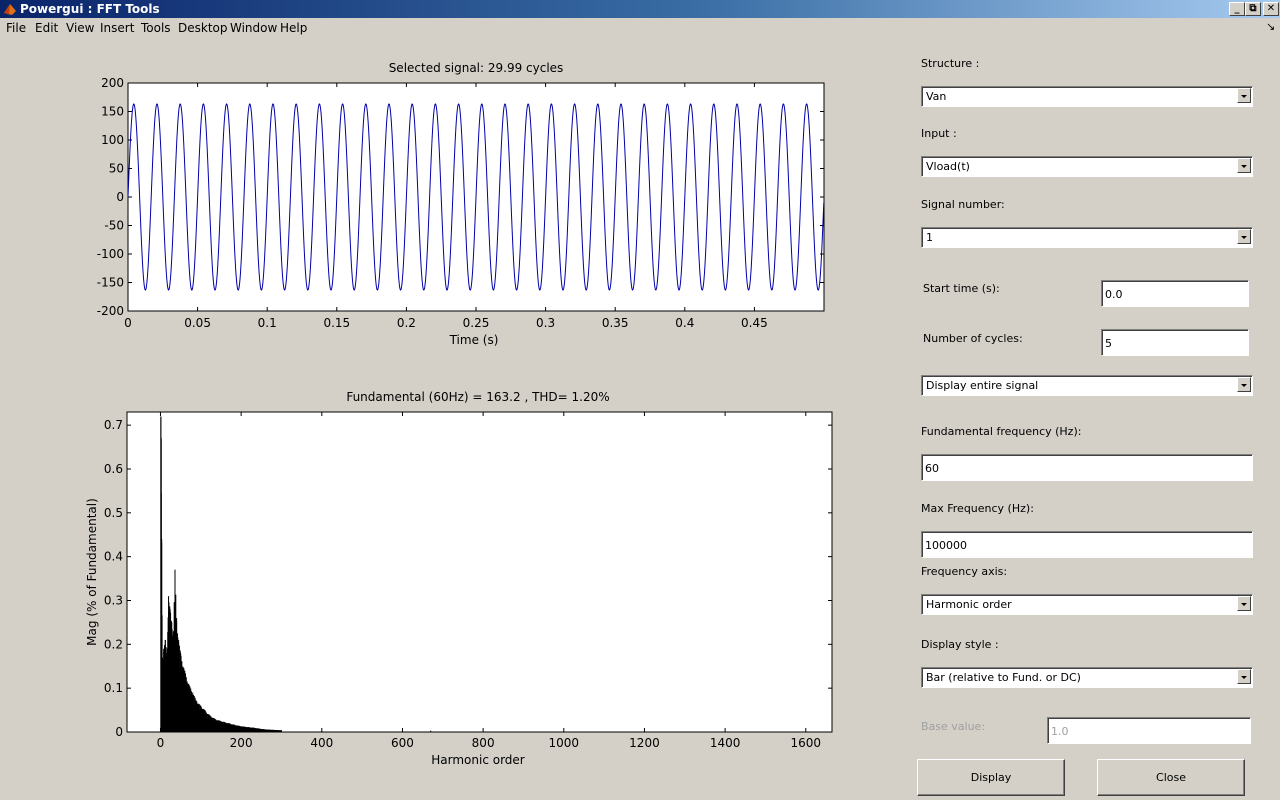 This screenshot has height=800, width=1280. I want to click on max-frequency-label: Max Frequency (Hz):, so click(977, 508).